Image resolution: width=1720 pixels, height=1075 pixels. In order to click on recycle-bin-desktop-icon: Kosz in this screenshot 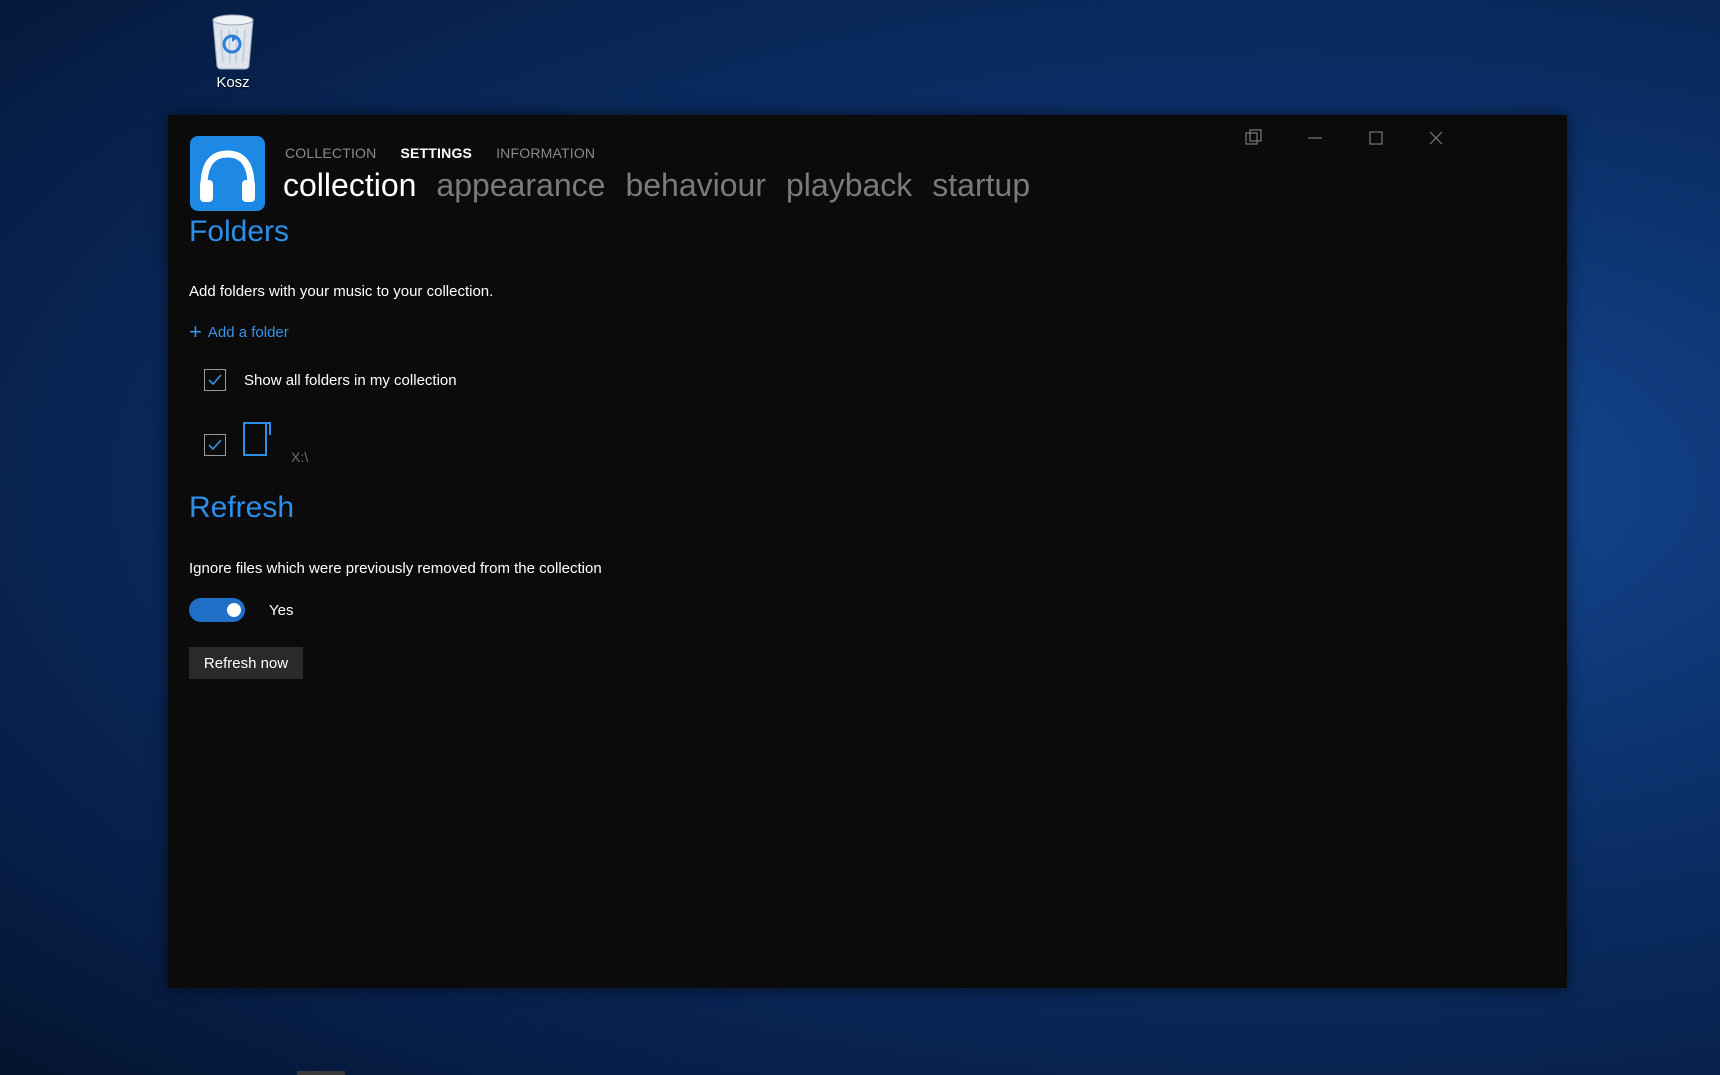, I will do `click(233, 50)`.